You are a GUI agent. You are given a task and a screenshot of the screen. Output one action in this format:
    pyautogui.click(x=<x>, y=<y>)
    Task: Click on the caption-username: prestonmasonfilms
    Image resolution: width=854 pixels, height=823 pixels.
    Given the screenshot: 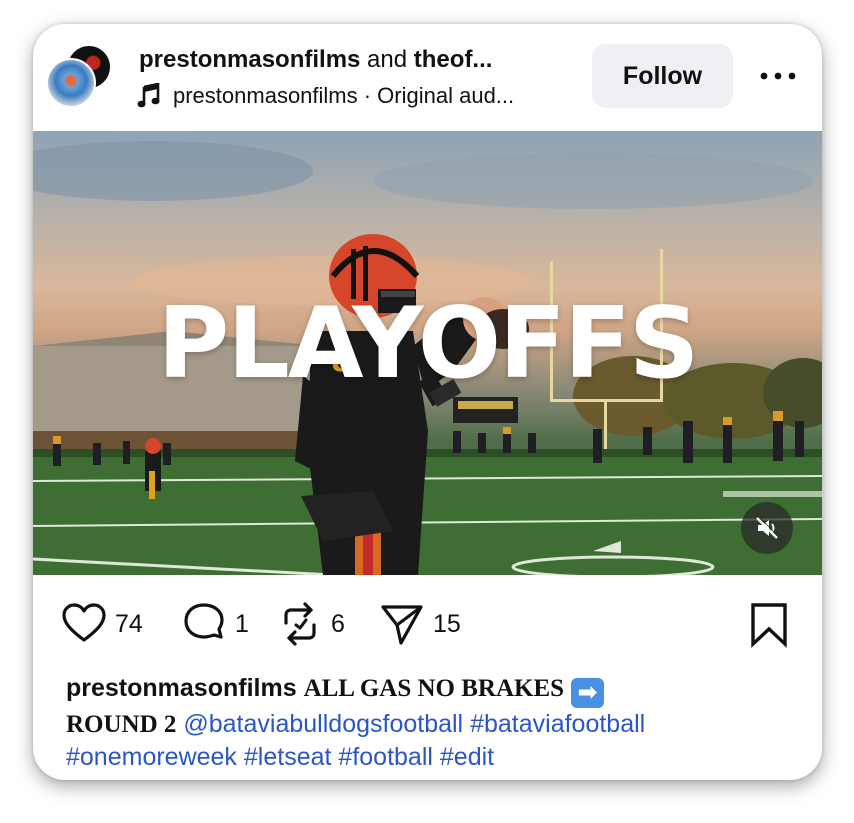 What is the action you would take?
    pyautogui.click(x=181, y=688)
    